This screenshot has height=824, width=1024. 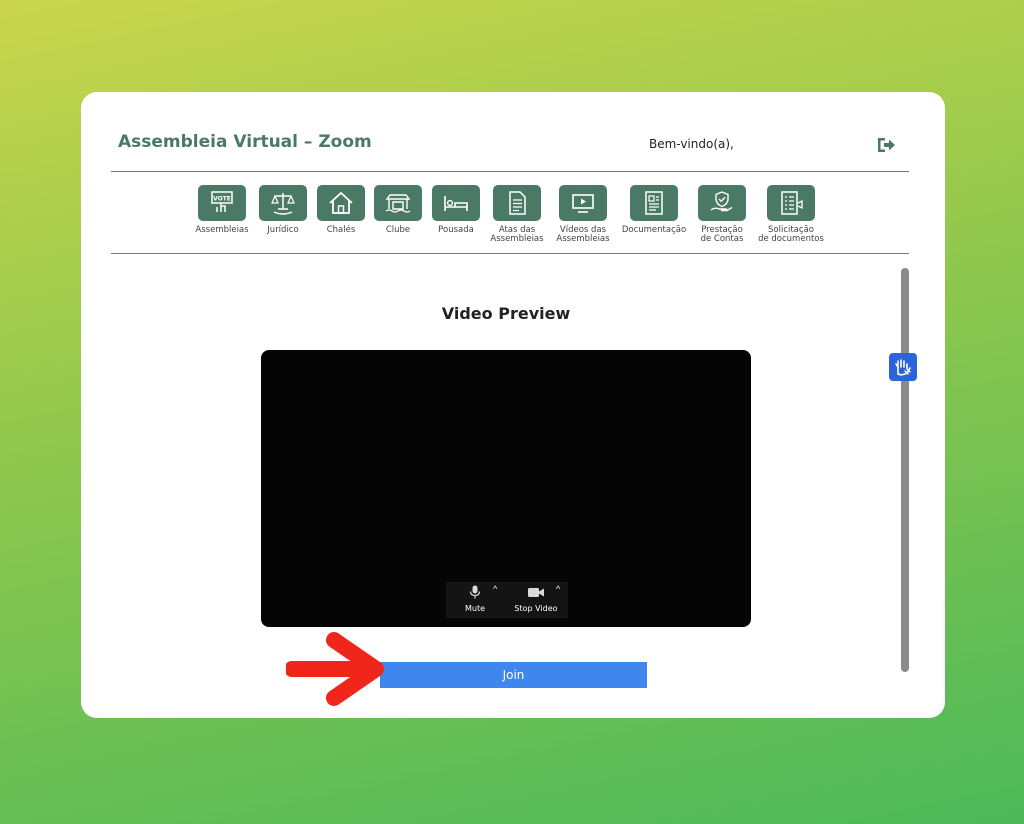 I want to click on nav-label: Atas das Assembleias, so click(x=517, y=234).